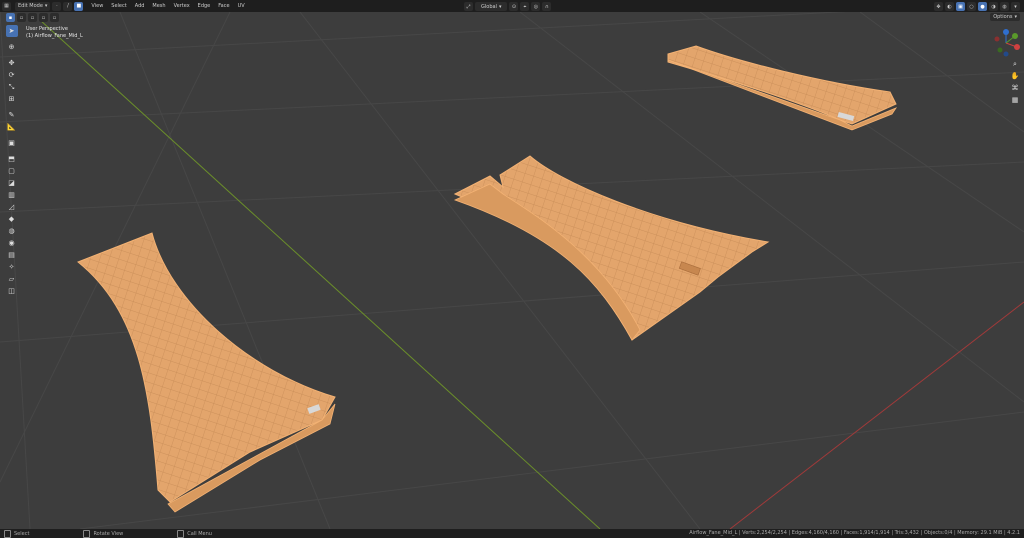 The image size is (1024, 538). What do you see at coordinates (68, 6) in the screenshot?
I see `edge-select-button: /` at bounding box center [68, 6].